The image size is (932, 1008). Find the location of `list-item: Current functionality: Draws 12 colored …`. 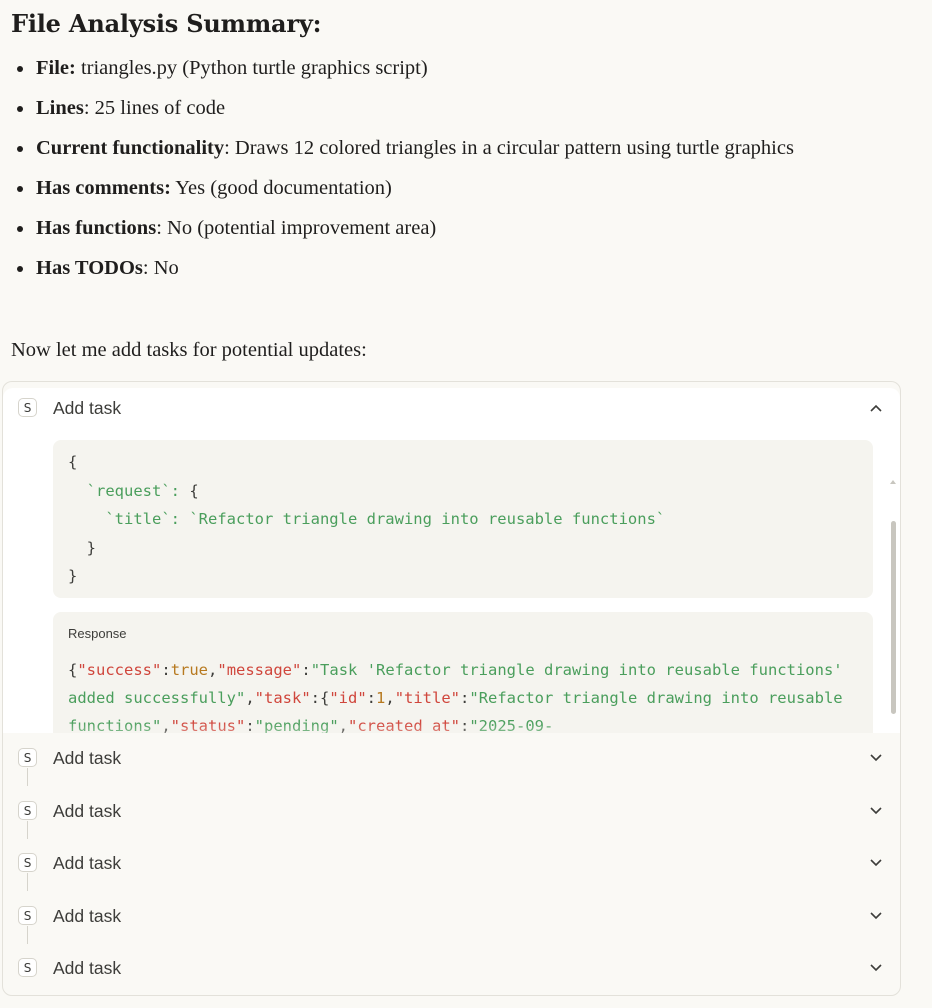

list-item: Current functionality: Draws 12 colored … is located at coordinates (408, 148).